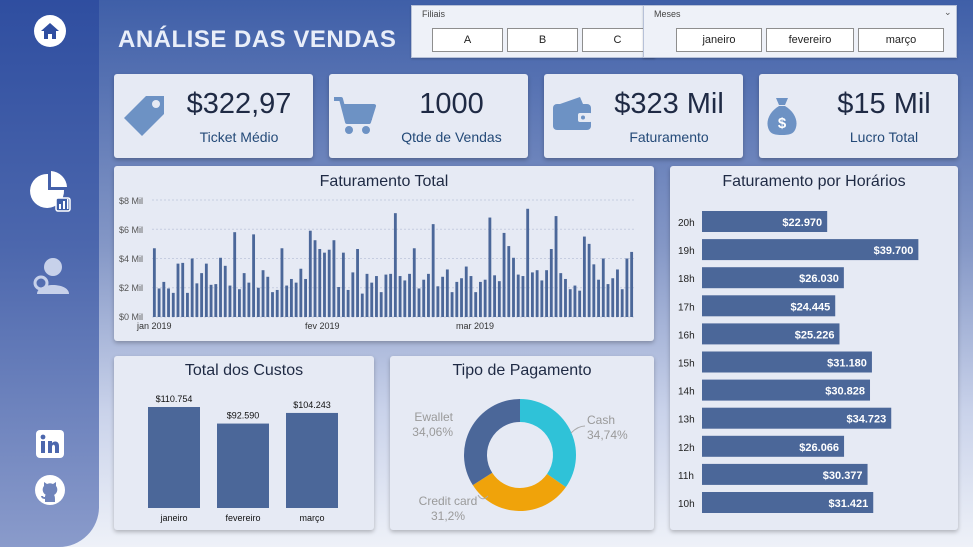  I want to click on filial-option-b: B, so click(542, 40).